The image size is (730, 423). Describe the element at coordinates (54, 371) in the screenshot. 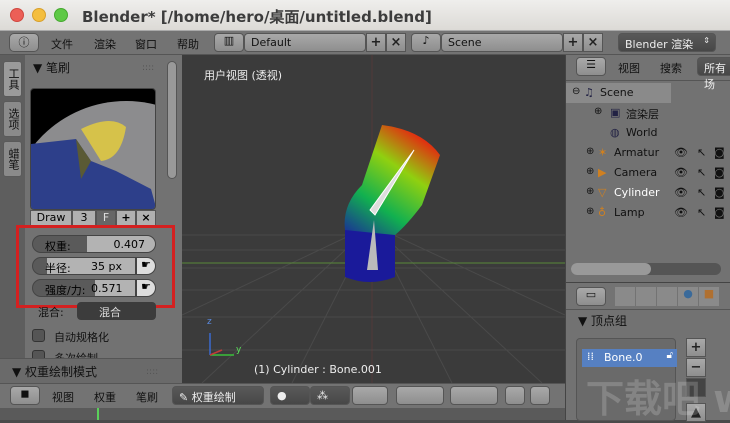

I see `mode-panel-header: ▼ 权重绘制模式` at that location.